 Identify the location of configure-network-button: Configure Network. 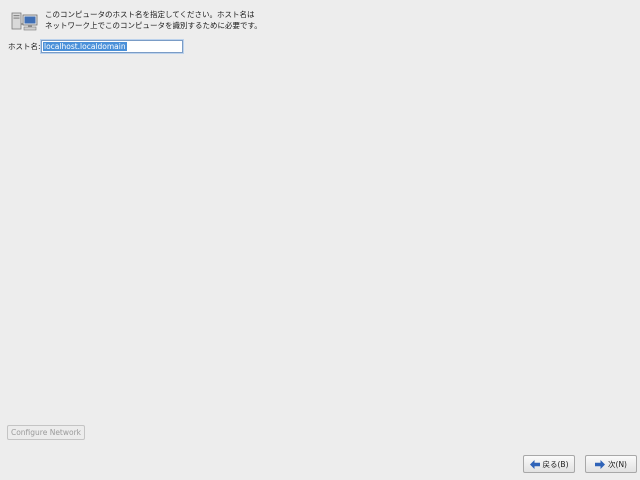
(46, 432).